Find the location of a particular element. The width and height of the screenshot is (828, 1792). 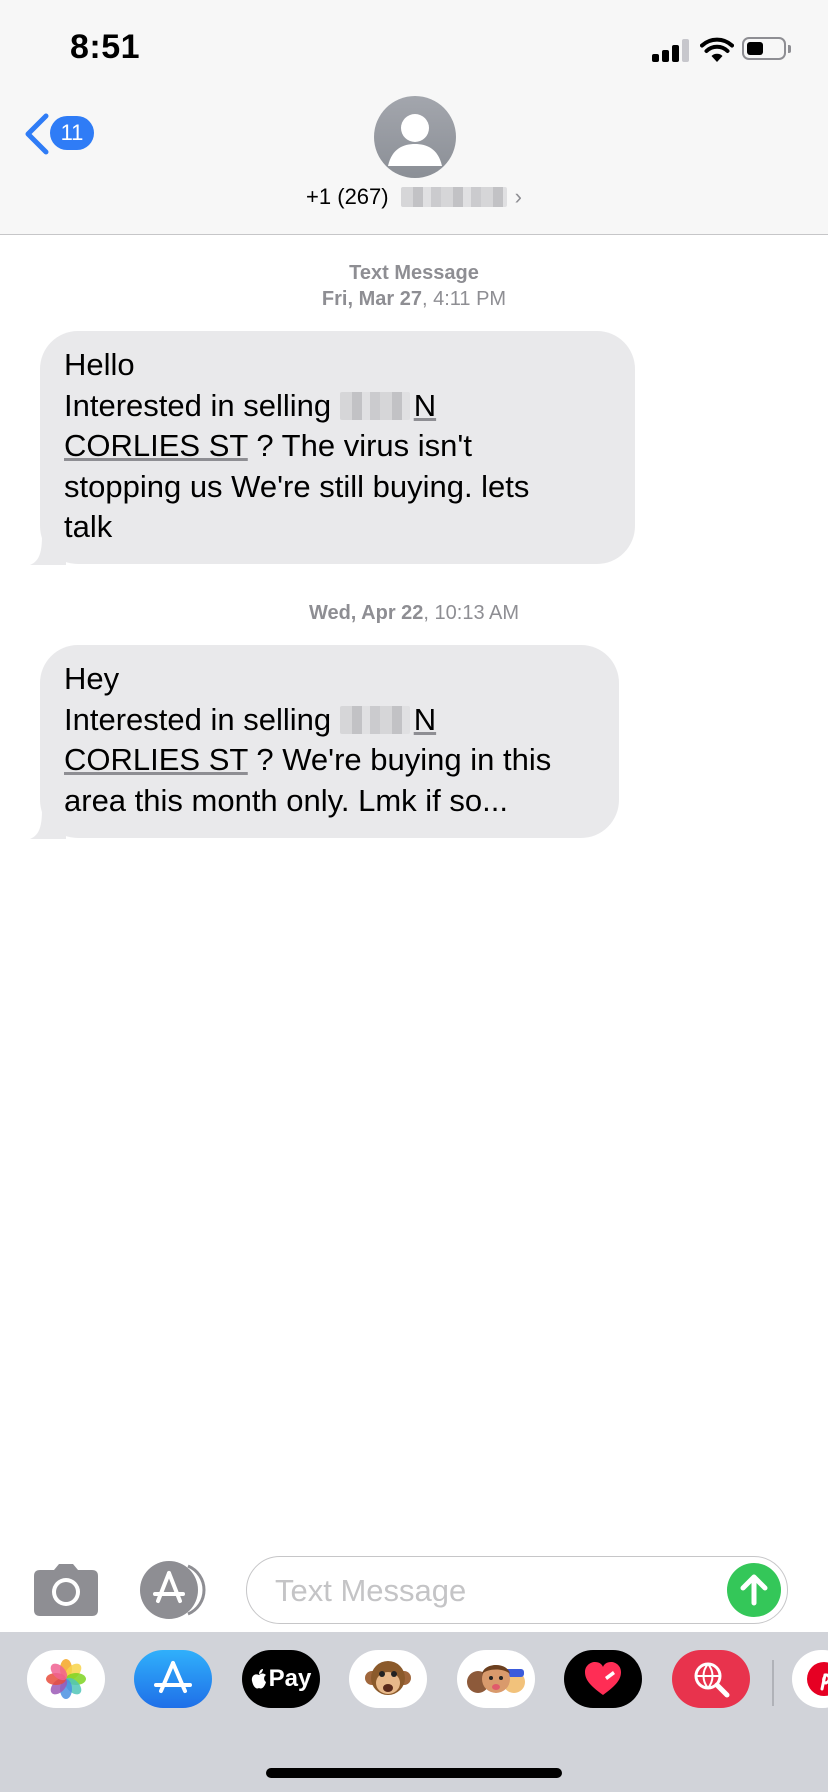

heart-icon is located at coordinates (603, 1678).